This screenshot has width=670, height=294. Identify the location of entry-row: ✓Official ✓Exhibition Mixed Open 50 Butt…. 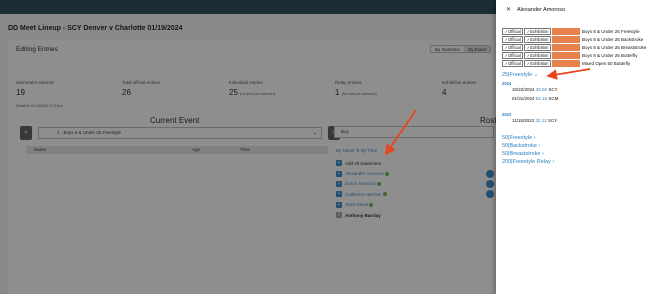
(574, 64).